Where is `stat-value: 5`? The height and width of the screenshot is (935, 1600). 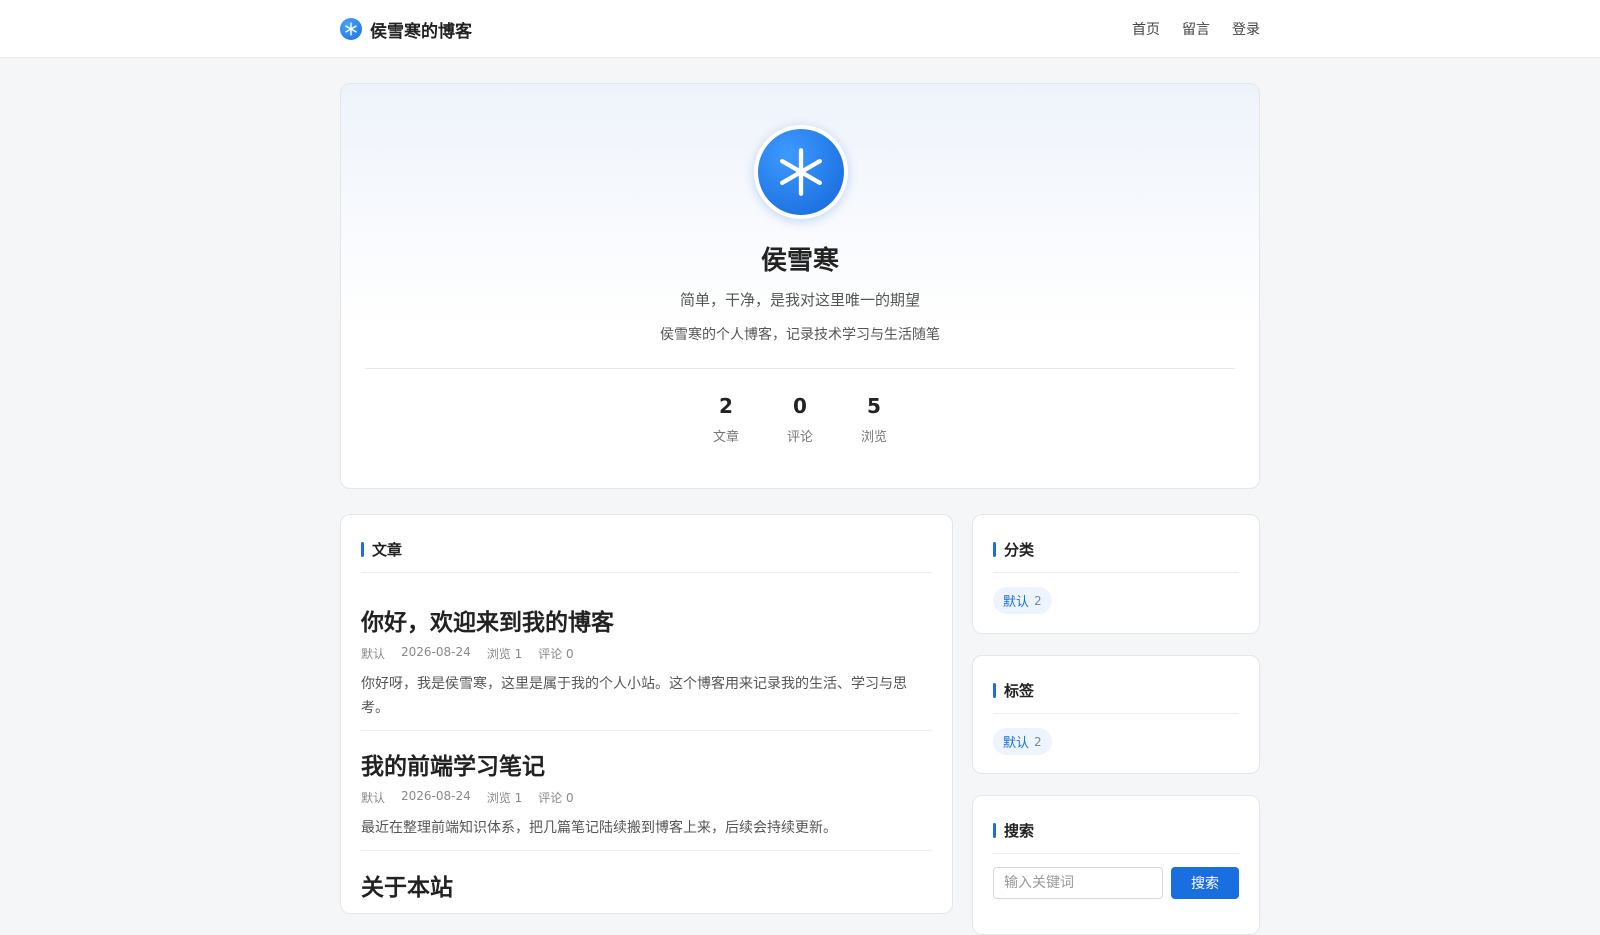 stat-value: 5 is located at coordinates (874, 406).